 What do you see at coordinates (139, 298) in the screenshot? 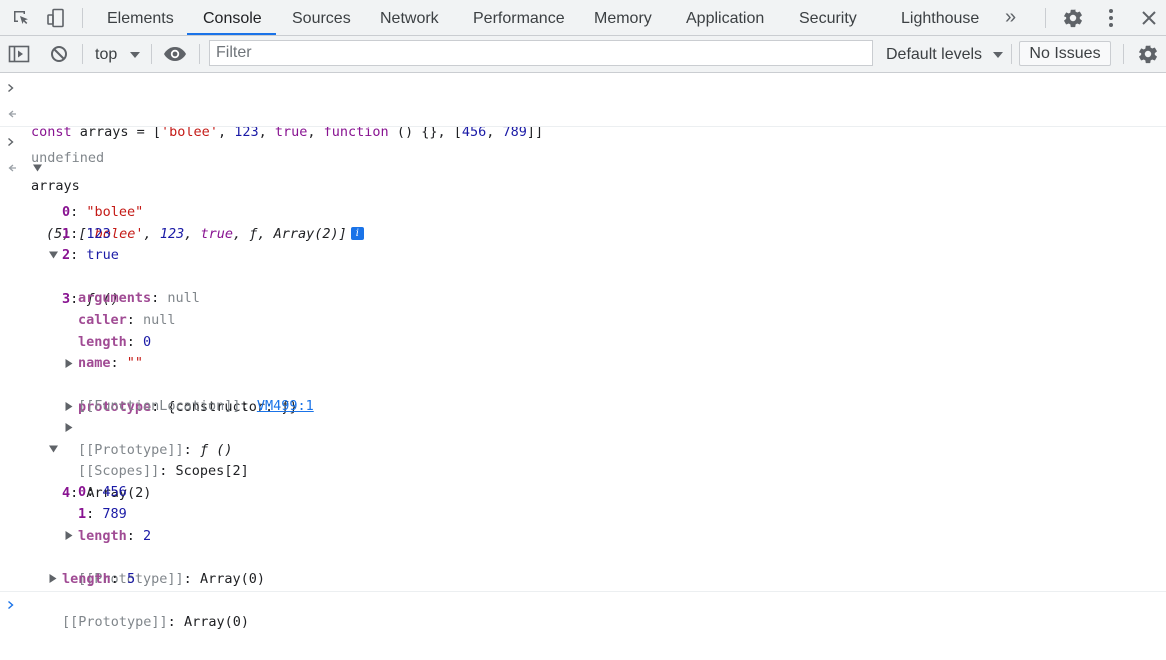
I see `function-prop-arguments: arguments: null` at bounding box center [139, 298].